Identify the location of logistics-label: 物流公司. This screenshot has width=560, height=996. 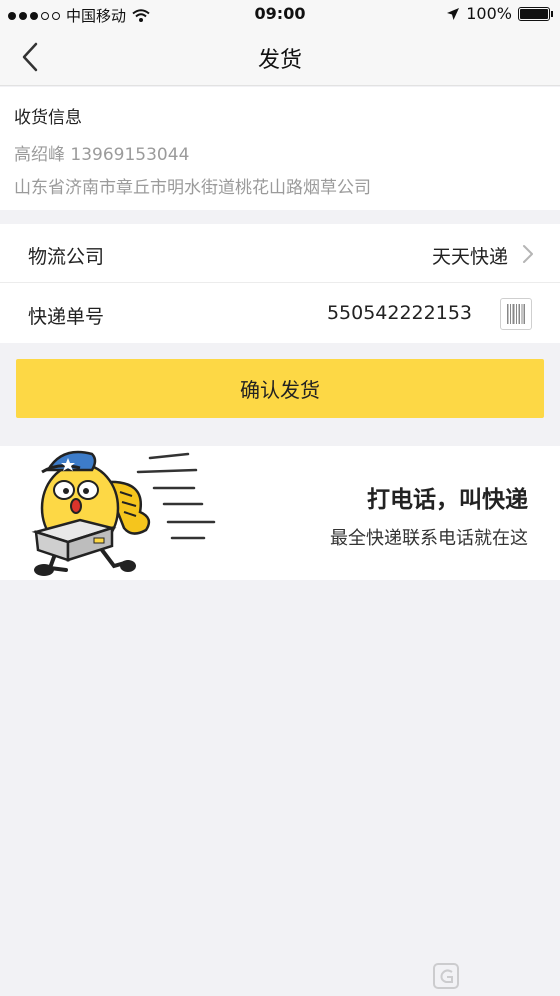
(66, 257).